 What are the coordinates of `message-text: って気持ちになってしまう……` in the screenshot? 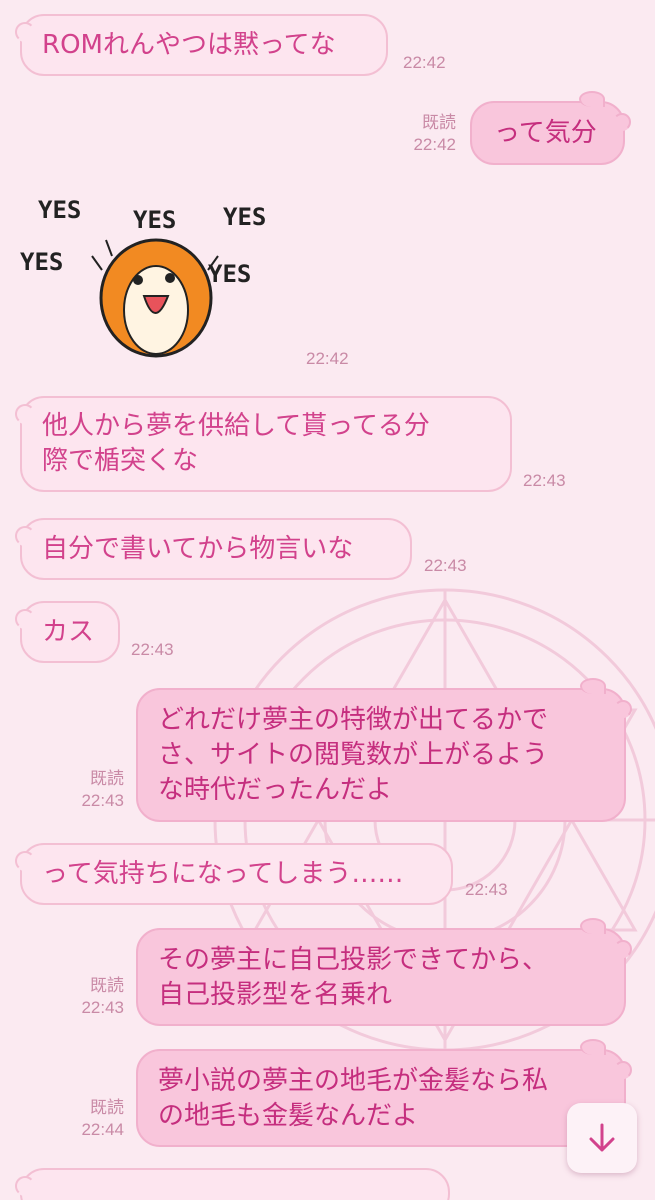 It's located at (223, 874).